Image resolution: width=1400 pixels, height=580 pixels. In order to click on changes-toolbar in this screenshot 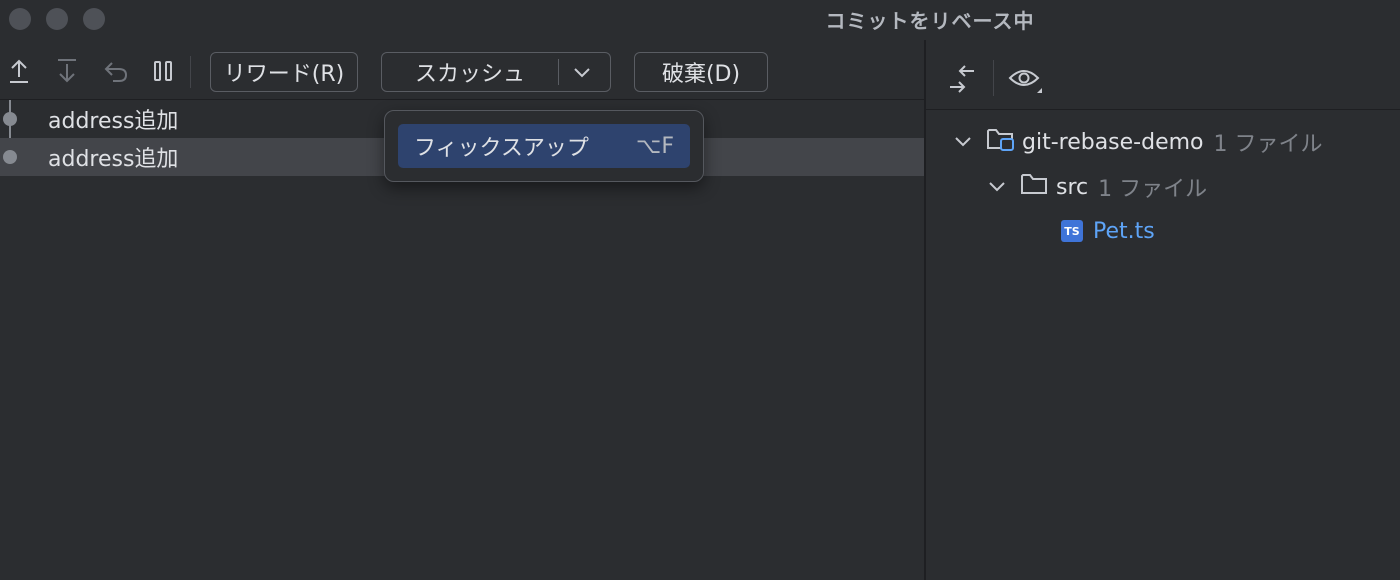, I will do `click(1163, 75)`.